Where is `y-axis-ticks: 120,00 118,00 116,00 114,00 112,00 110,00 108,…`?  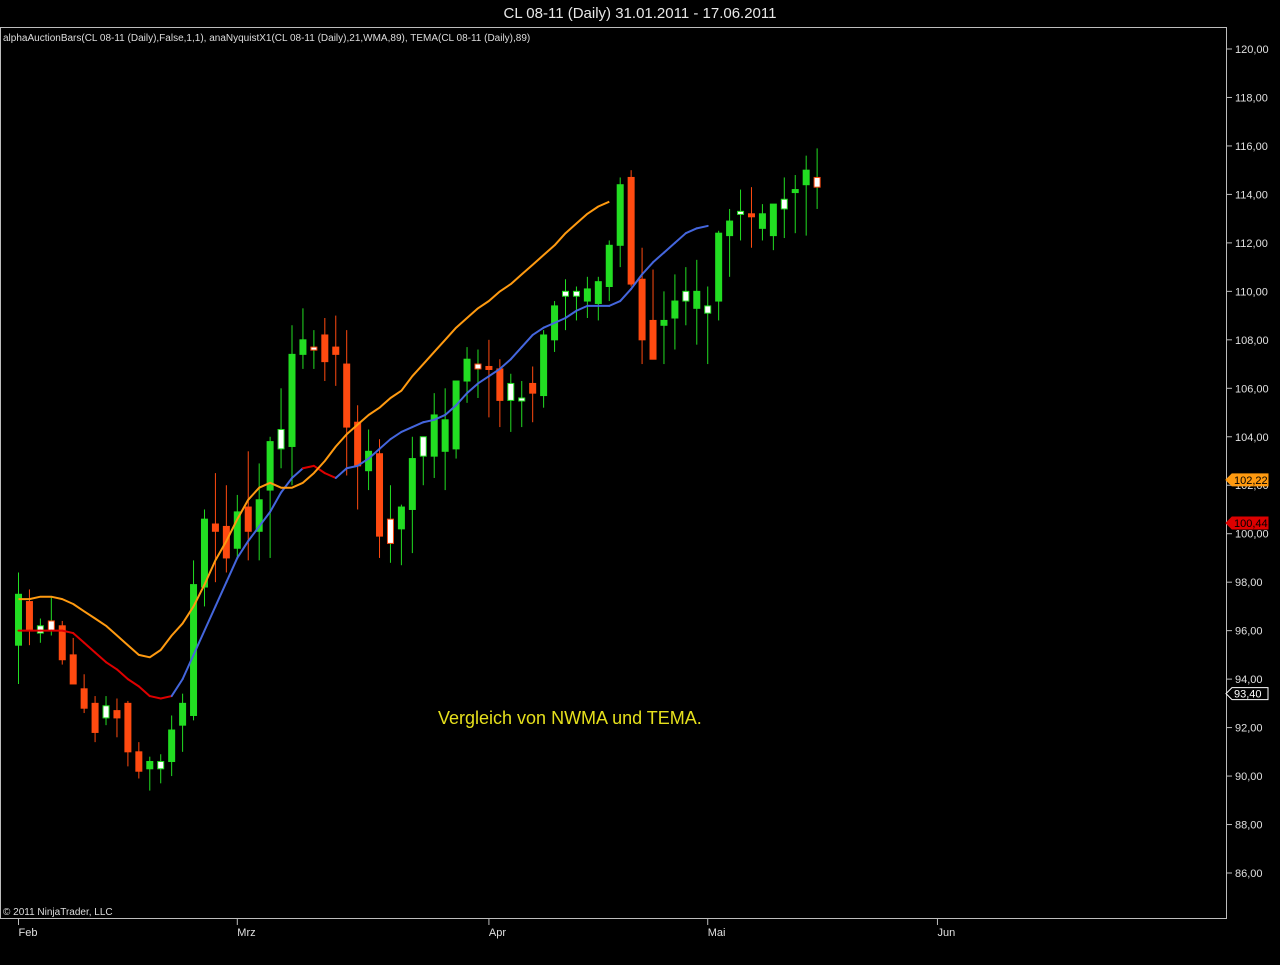
y-axis-ticks: 120,00 118,00 116,00 114,00 112,00 110,00 108,… is located at coordinates (1247, 462).